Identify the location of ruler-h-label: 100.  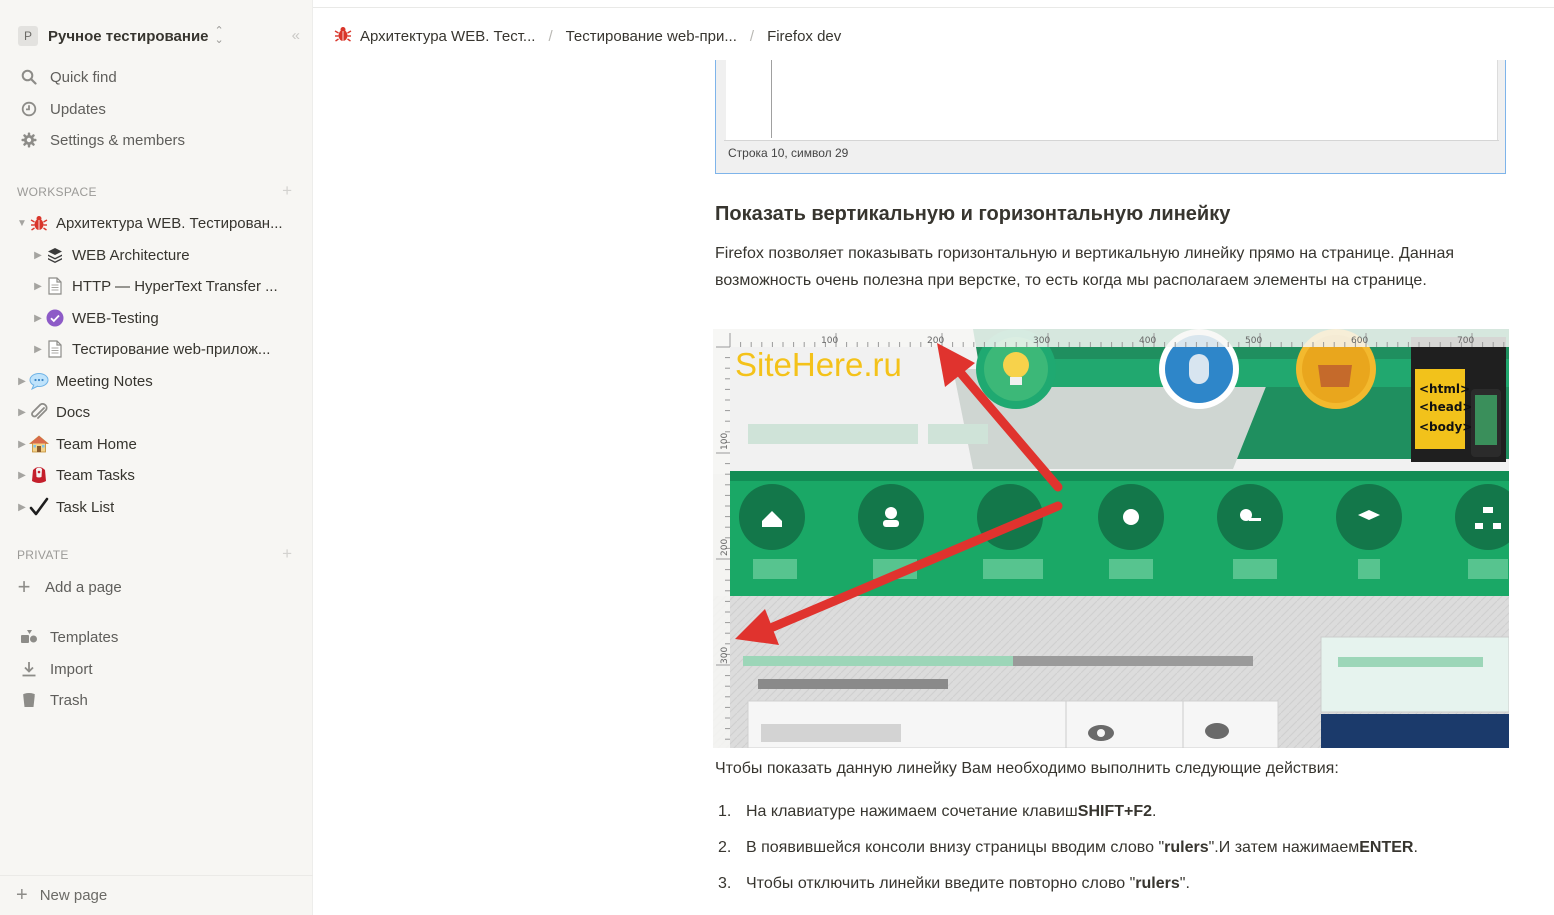
(829, 341).